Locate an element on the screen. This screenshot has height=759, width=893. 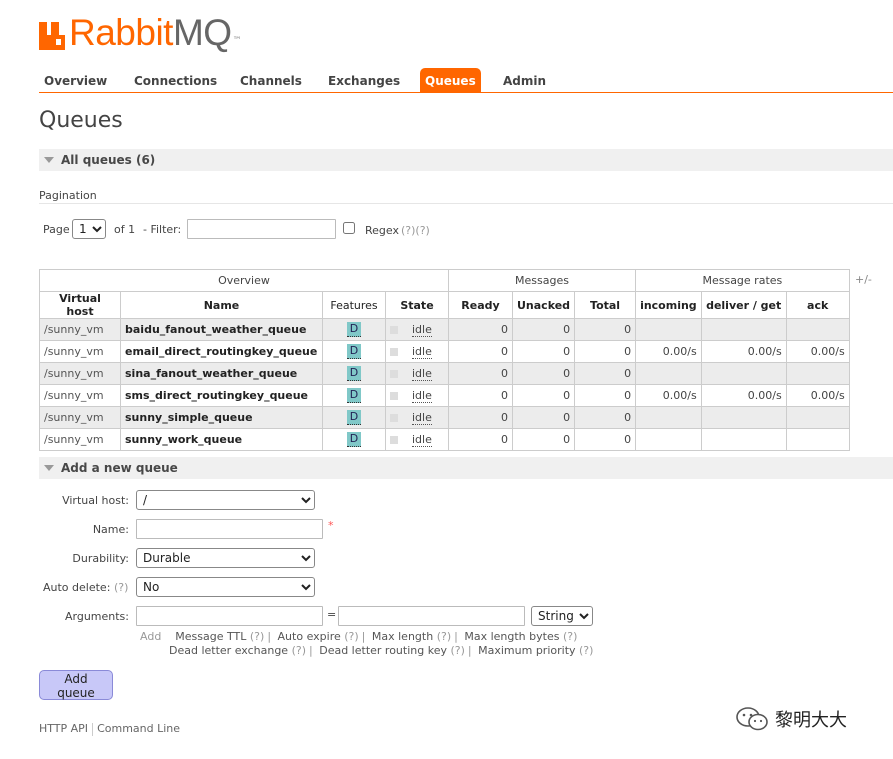
add-queue-toggle: Add a new queue is located at coordinates (466, 468).